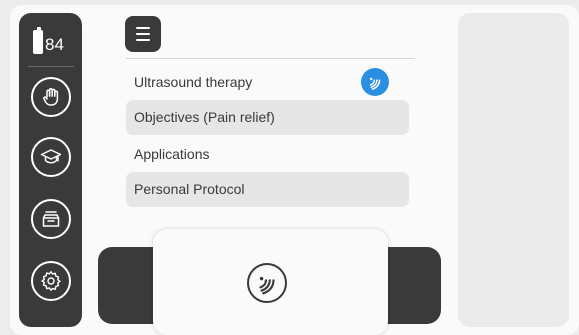  What do you see at coordinates (189, 189) in the screenshot?
I see `list-item-label: Personal Protocol` at bounding box center [189, 189].